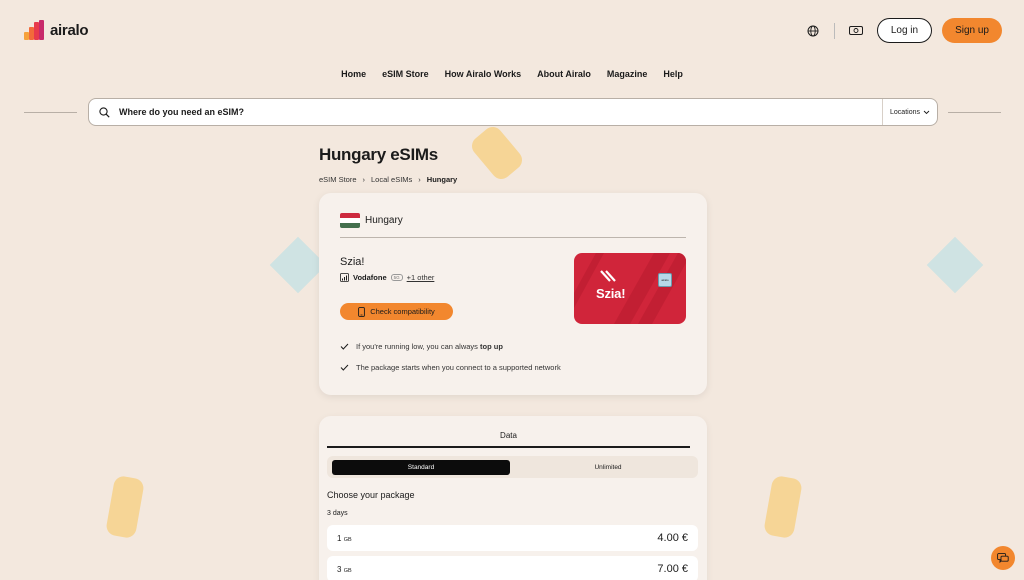 This screenshot has width=1024, height=580. I want to click on card-stripes, so click(630, 288).